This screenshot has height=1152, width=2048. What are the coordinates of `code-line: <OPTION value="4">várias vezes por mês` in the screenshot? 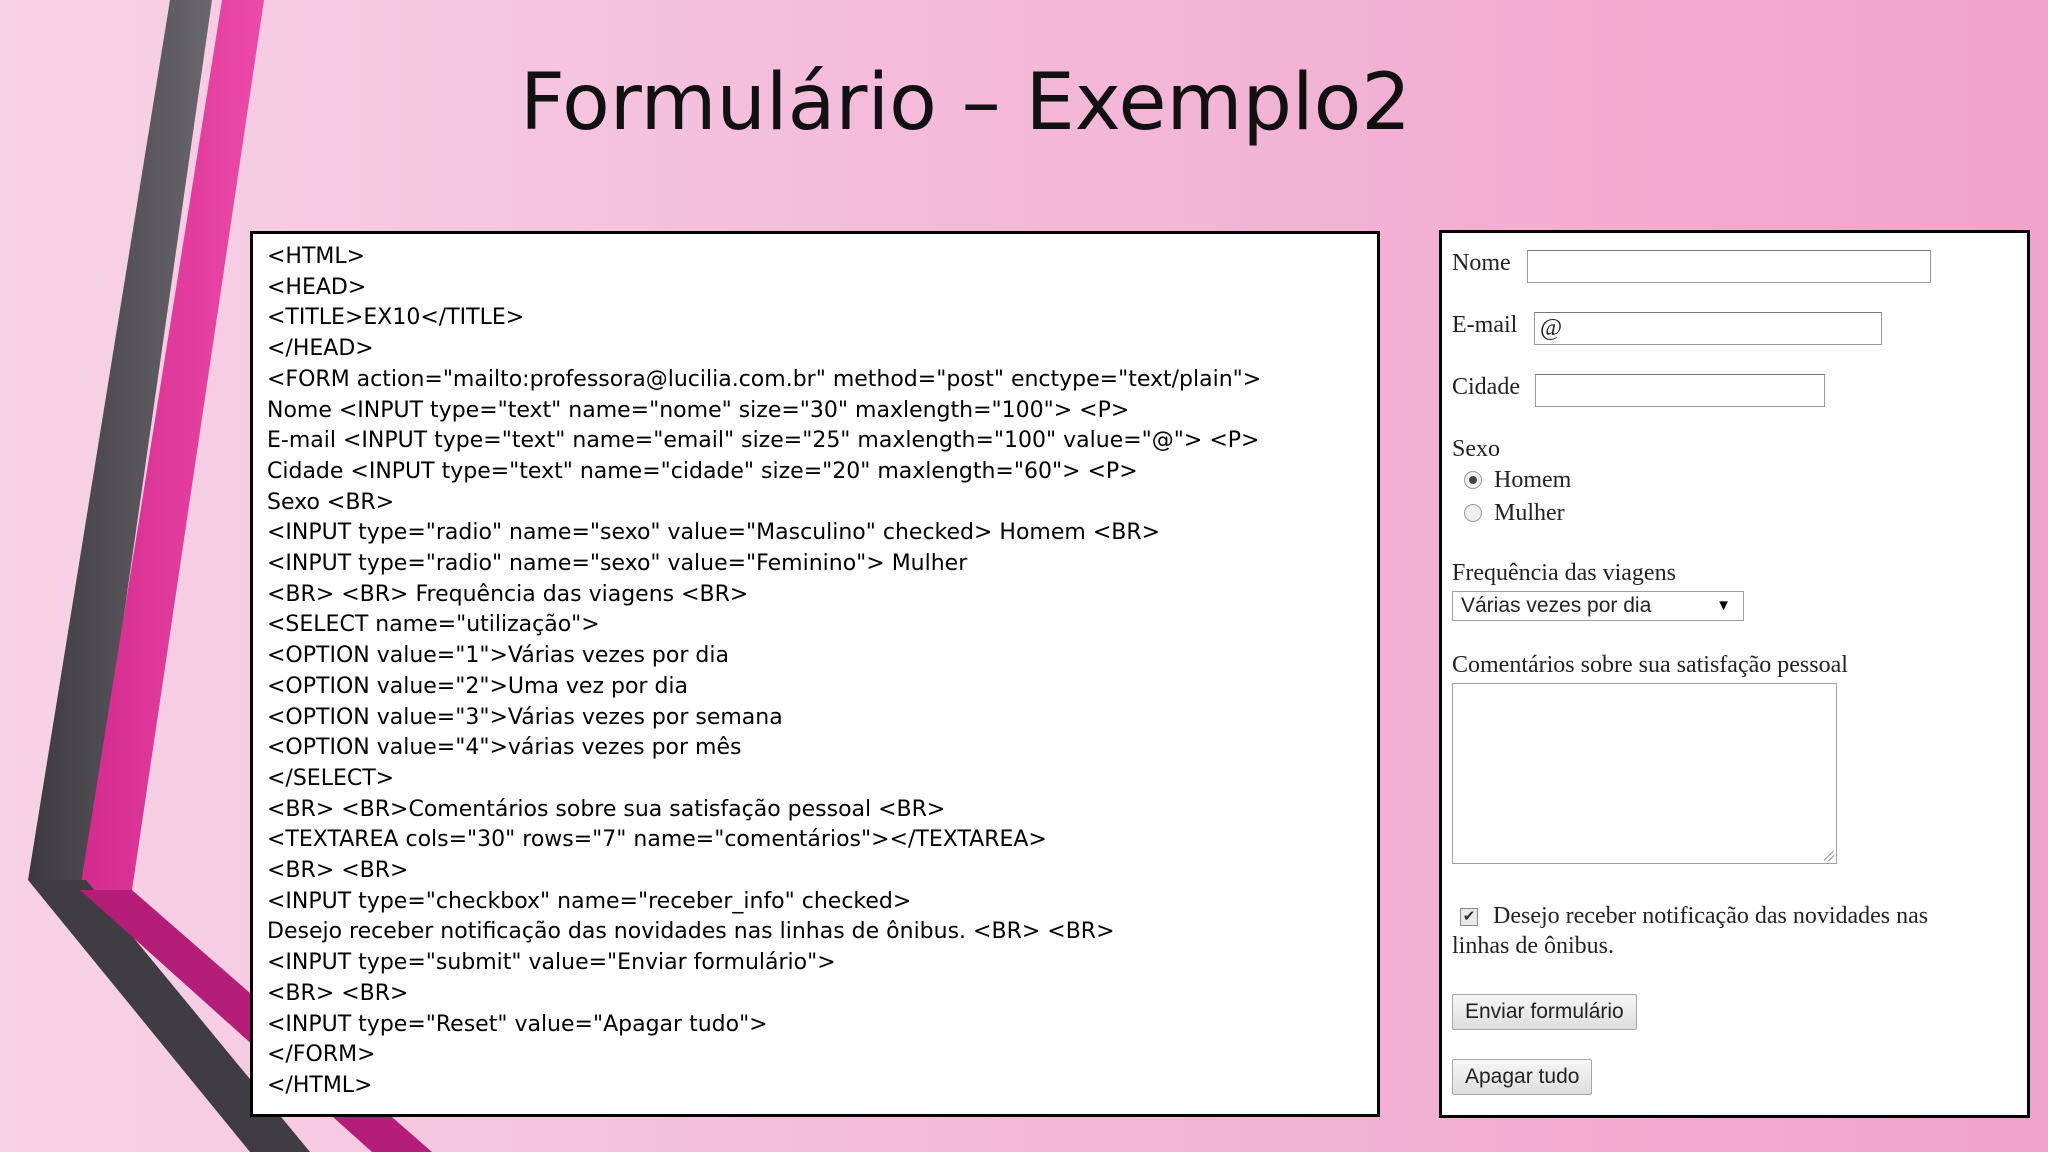 It's located at (504, 748).